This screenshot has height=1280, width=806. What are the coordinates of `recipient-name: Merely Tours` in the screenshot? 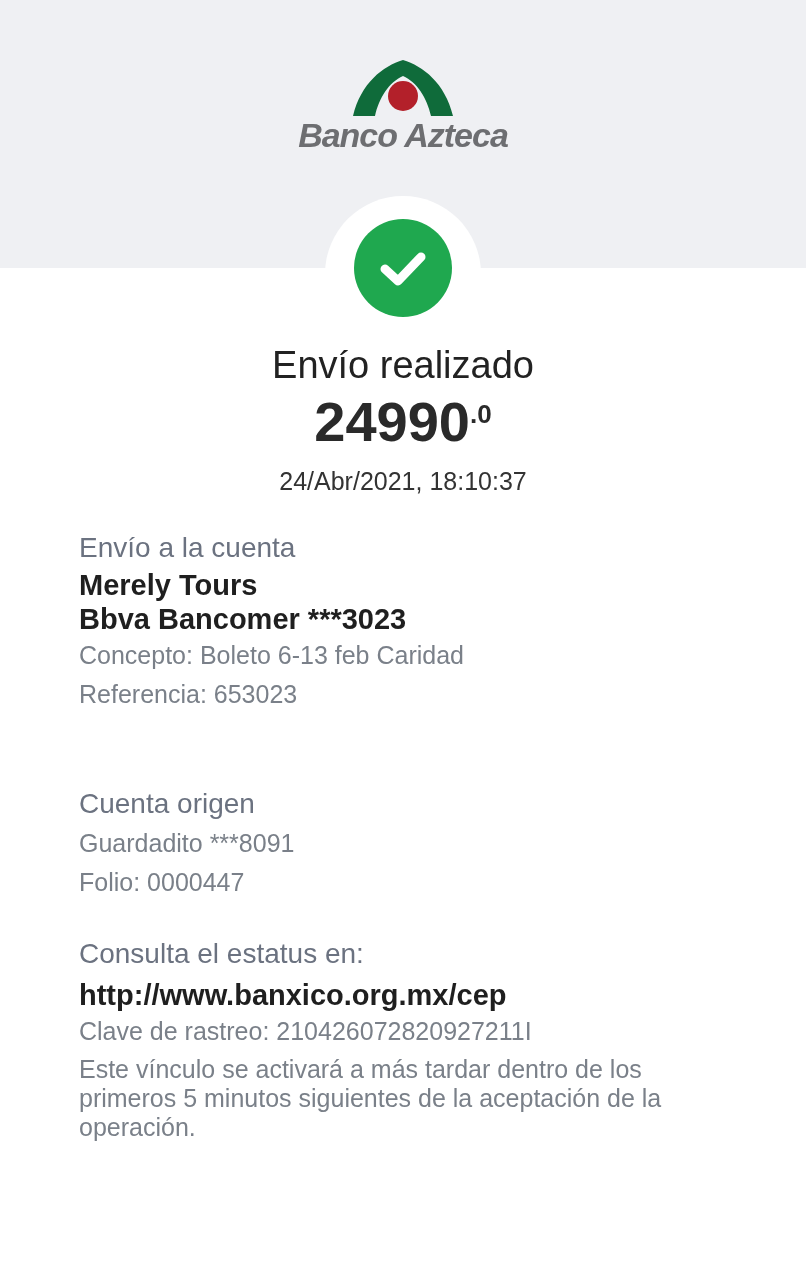 It's located at (169, 584).